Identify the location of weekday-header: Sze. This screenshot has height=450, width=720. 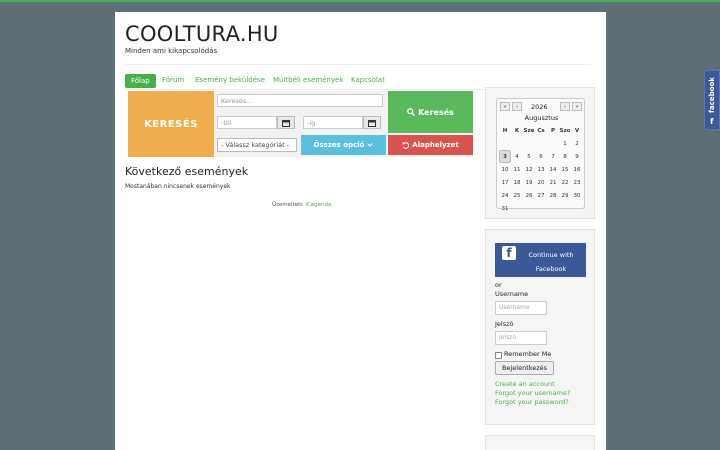
(529, 130).